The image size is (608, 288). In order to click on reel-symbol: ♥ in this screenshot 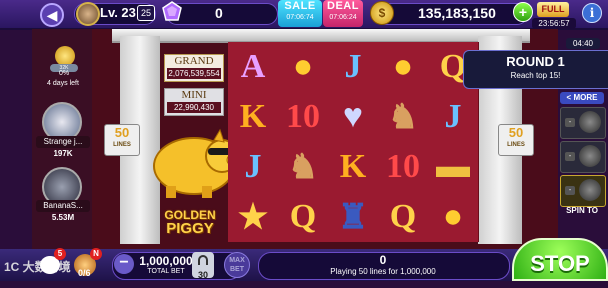, I will do `click(353, 116)`.